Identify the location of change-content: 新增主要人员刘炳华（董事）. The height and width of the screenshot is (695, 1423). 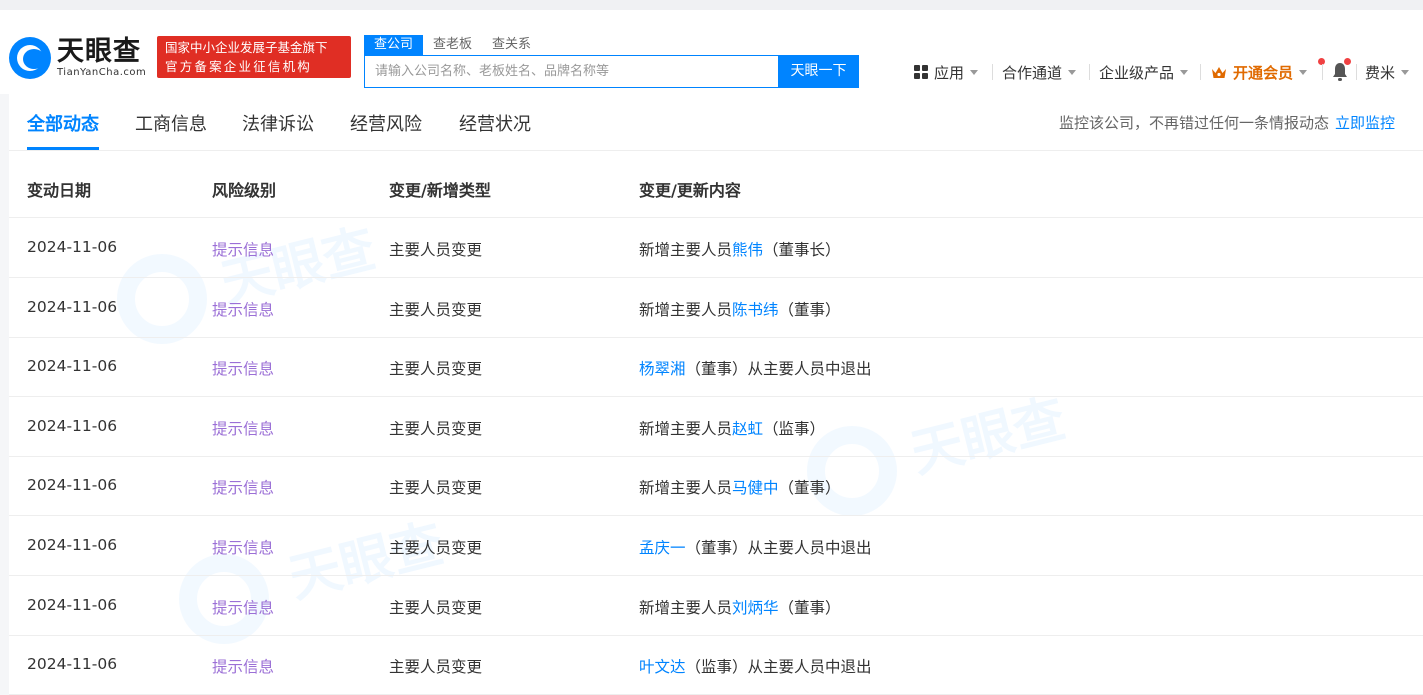
(740, 607).